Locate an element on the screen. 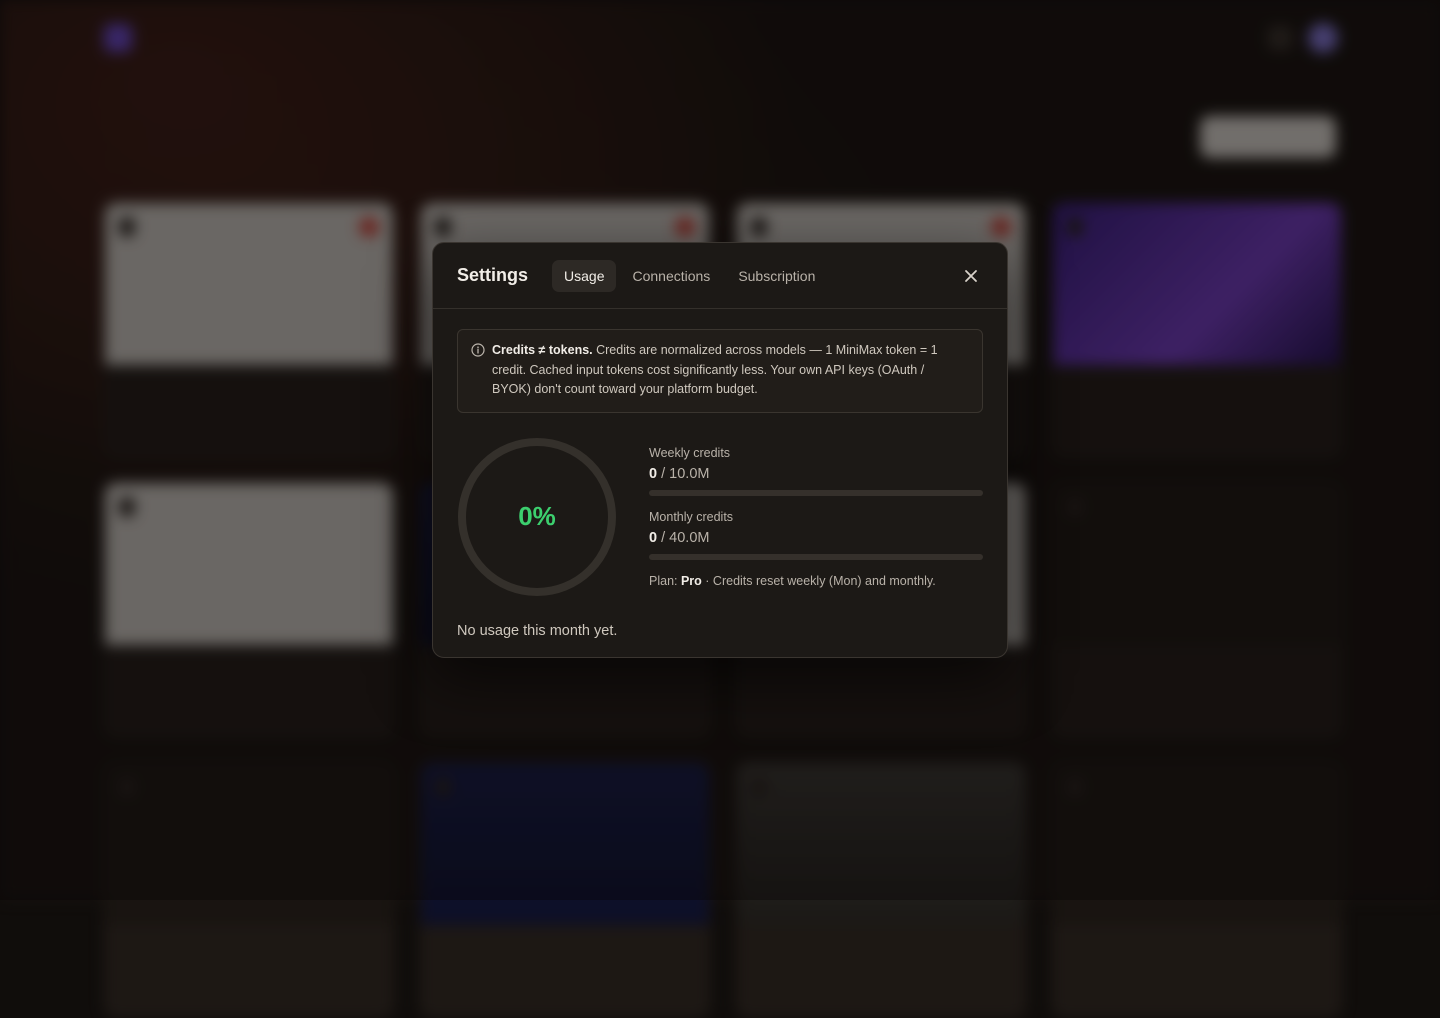 The width and height of the screenshot is (1440, 1018). weekly-credits-used: 0 is located at coordinates (653, 473).